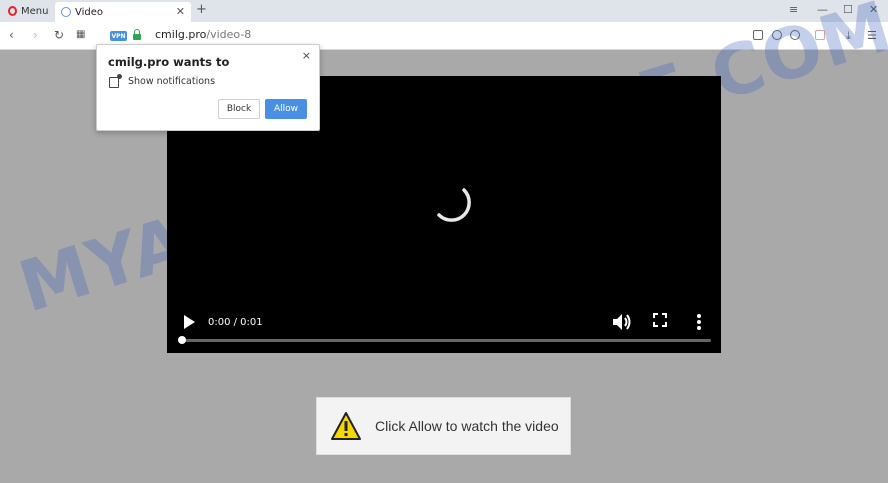 The width and height of the screenshot is (888, 483). I want to click on tab-video: Video ✕, so click(123, 12).